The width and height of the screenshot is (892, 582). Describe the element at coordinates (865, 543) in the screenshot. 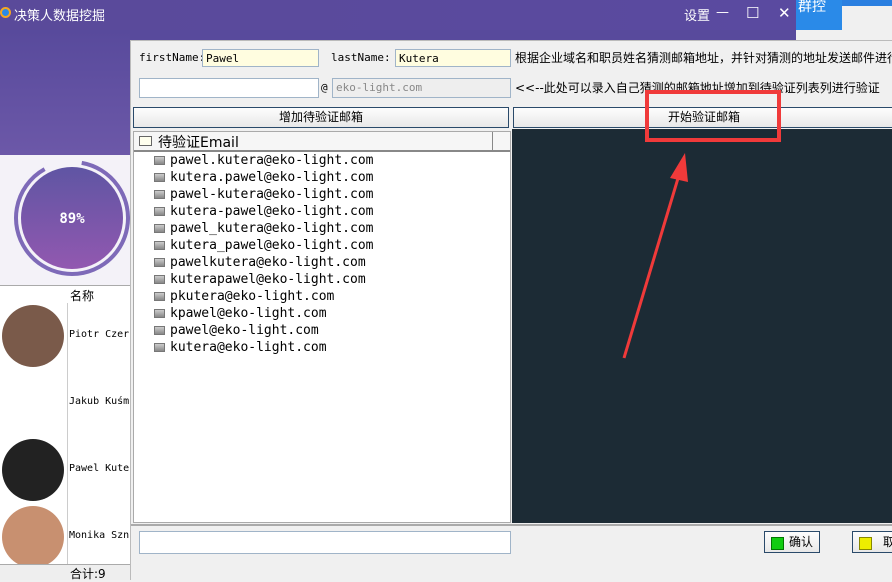

I see `yellow-indicator-icon` at that location.